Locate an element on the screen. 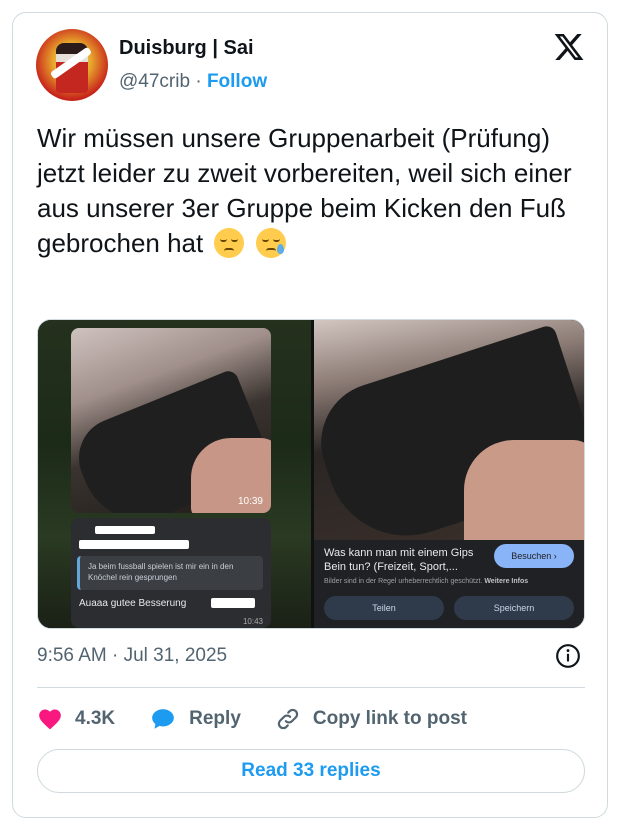 The image size is (620, 830). visit-button: Besuchen › is located at coordinates (534, 556).